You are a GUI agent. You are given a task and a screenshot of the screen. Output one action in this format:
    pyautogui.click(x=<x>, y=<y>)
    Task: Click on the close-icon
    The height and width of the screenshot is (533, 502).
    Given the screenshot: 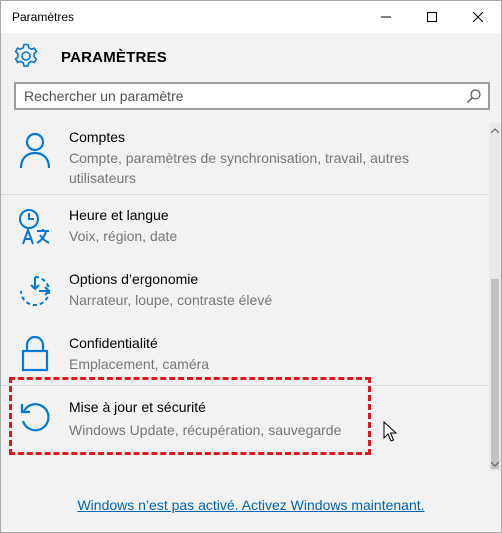 What is the action you would take?
    pyautogui.click(x=478, y=17)
    